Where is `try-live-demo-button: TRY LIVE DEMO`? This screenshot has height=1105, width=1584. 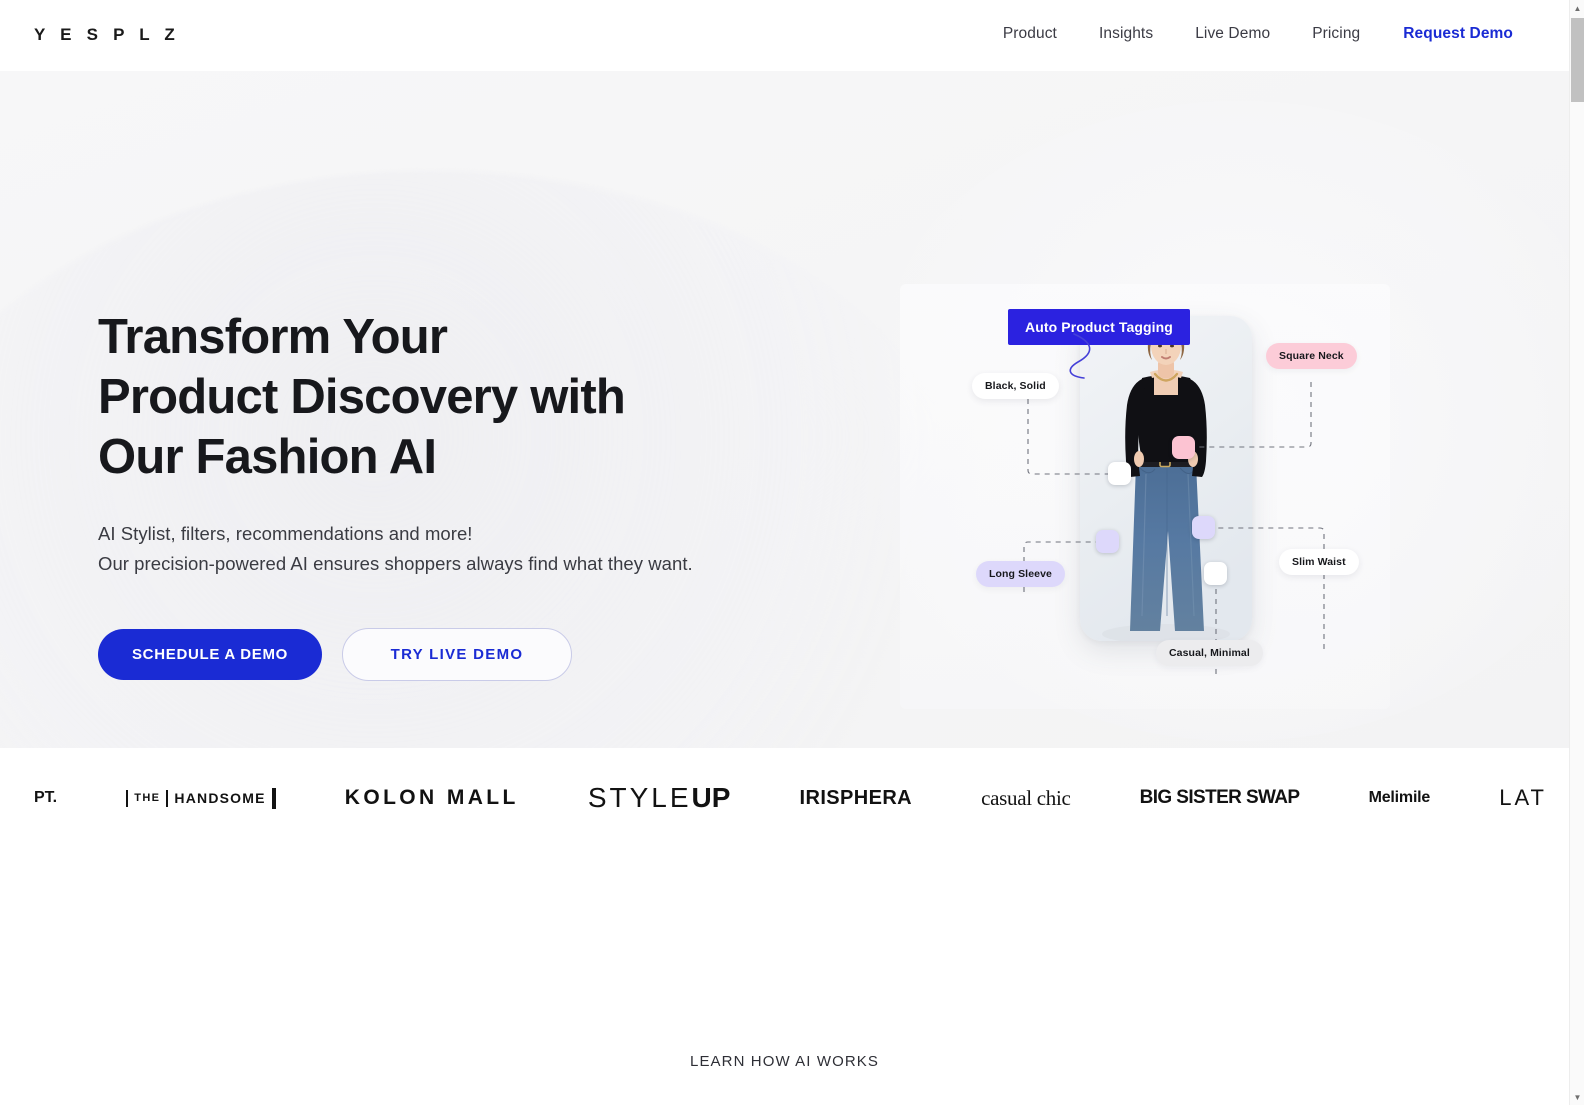 try-live-demo-button: TRY LIVE DEMO is located at coordinates (457, 654).